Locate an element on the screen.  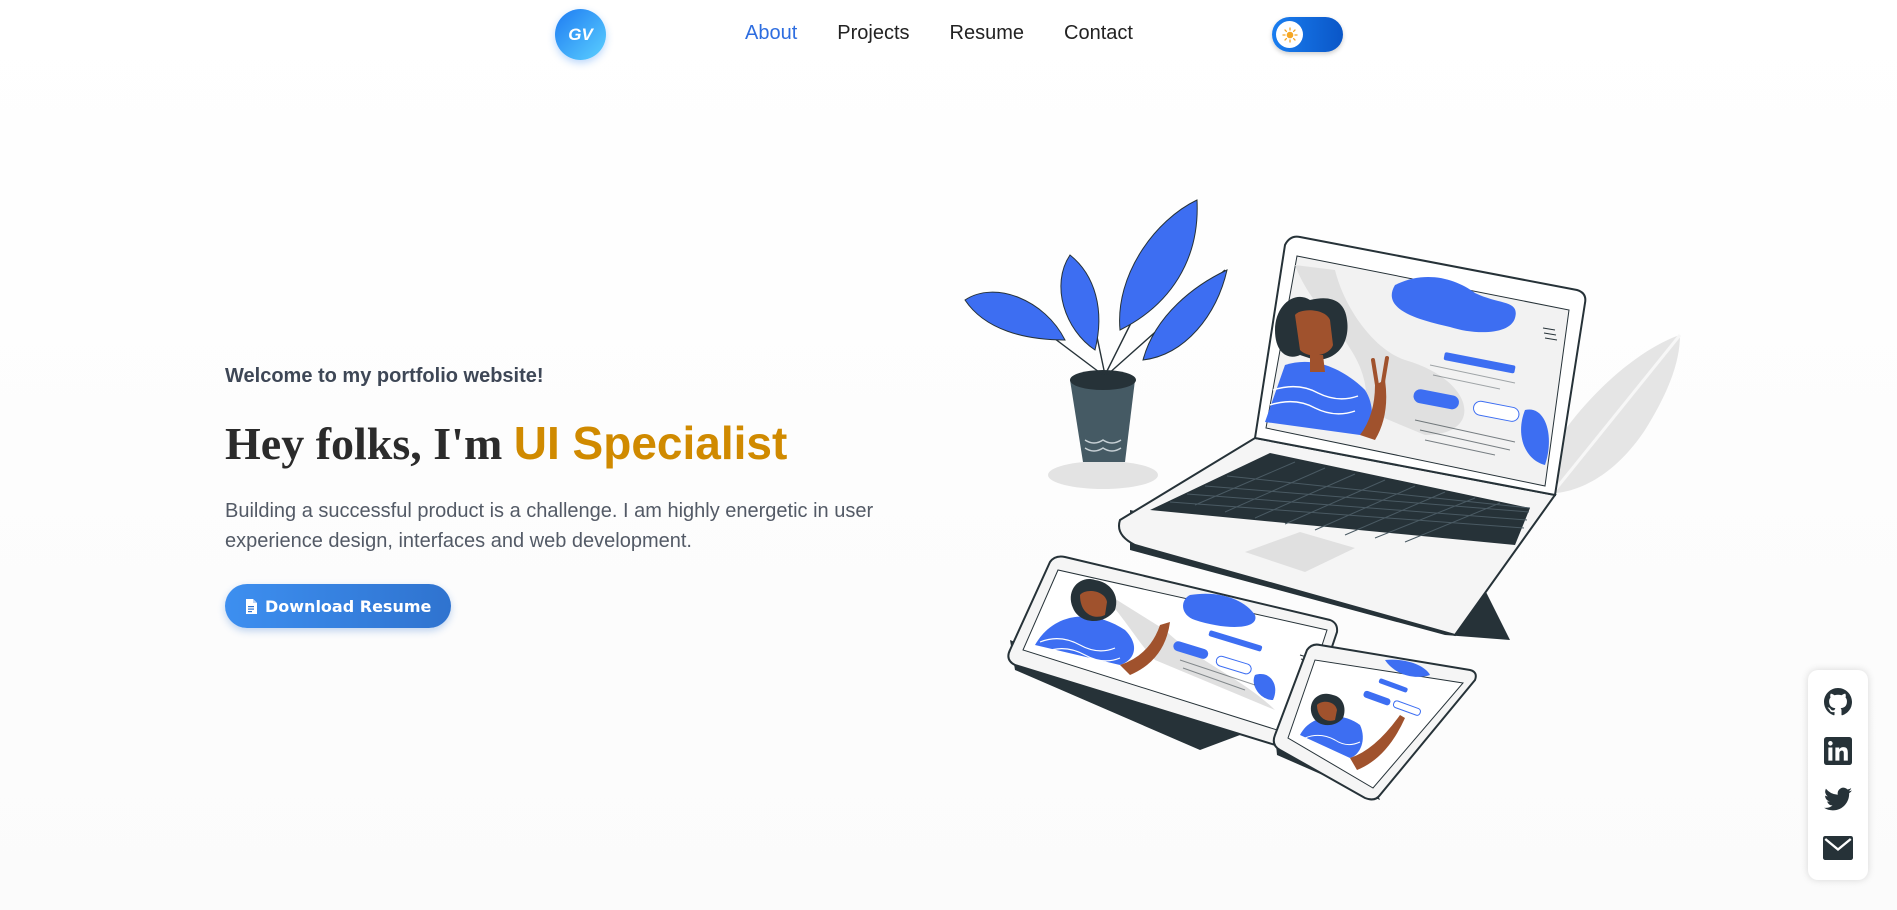
twitter-link is located at coordinates (1838, 799).